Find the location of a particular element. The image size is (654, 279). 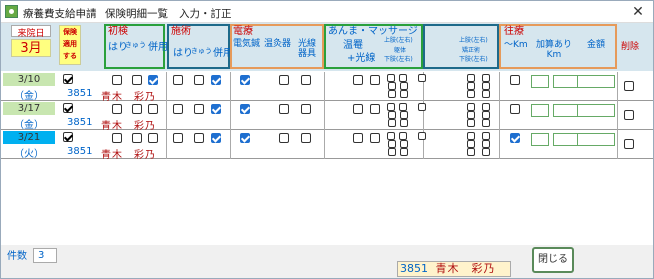

row-date: 3/10 is located at coordinates (29, 79).